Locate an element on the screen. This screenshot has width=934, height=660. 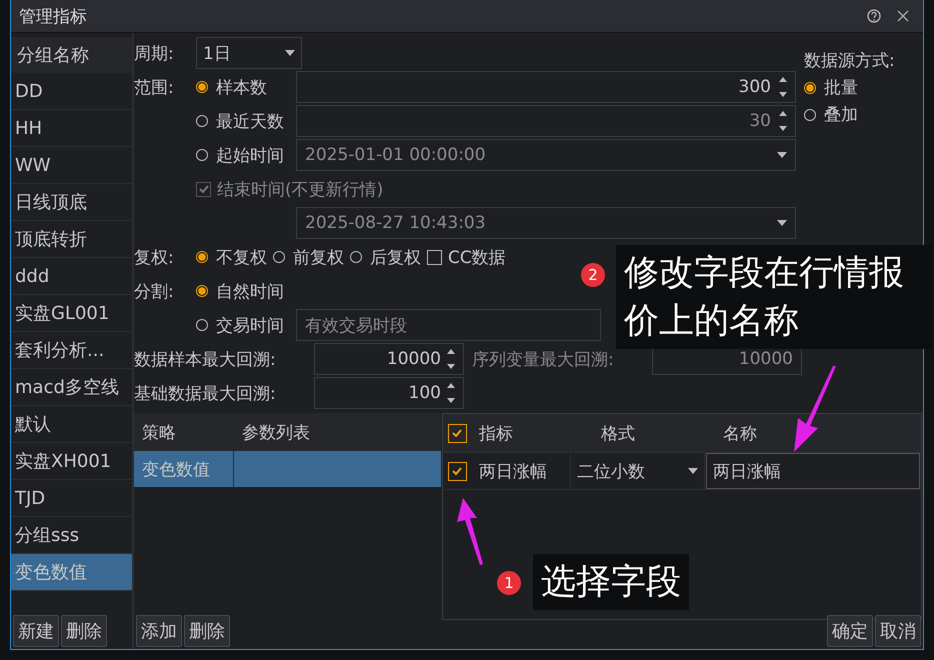
form-label: 基础数据最大回溯: is located at coordinates (205, 393).